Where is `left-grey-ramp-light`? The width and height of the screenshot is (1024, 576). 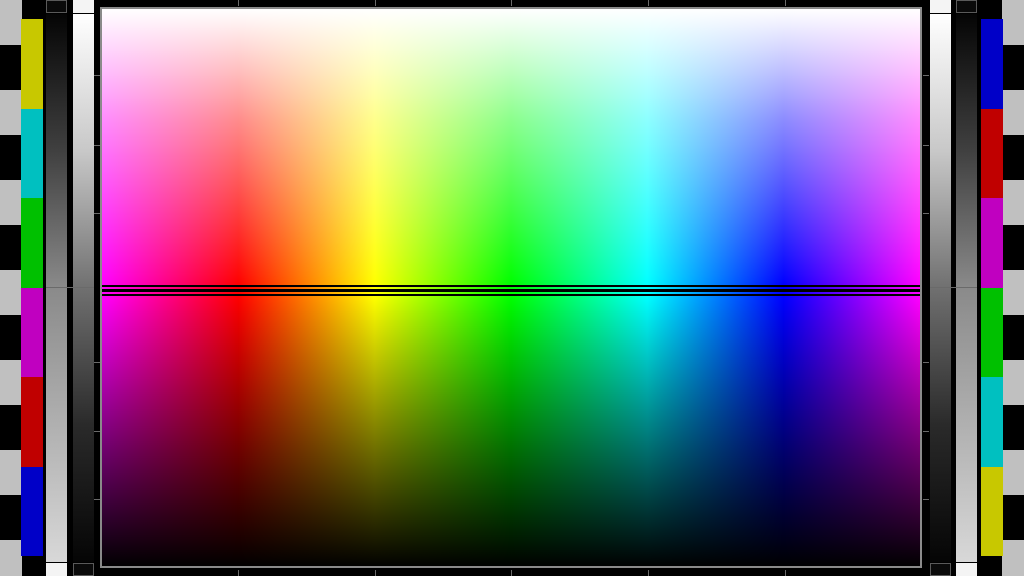 left-grey-ramp-light is located at coordinates (83, 288).